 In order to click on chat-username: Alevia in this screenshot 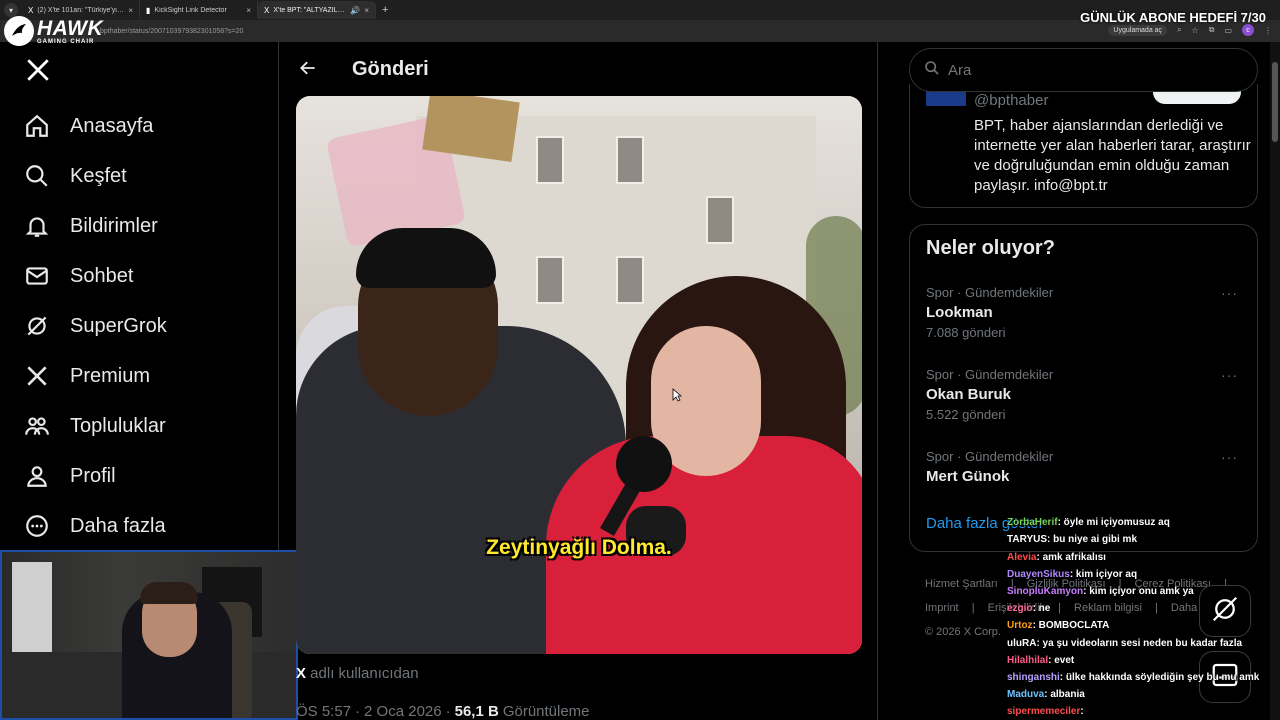, I will do `click(1021, 557)`.